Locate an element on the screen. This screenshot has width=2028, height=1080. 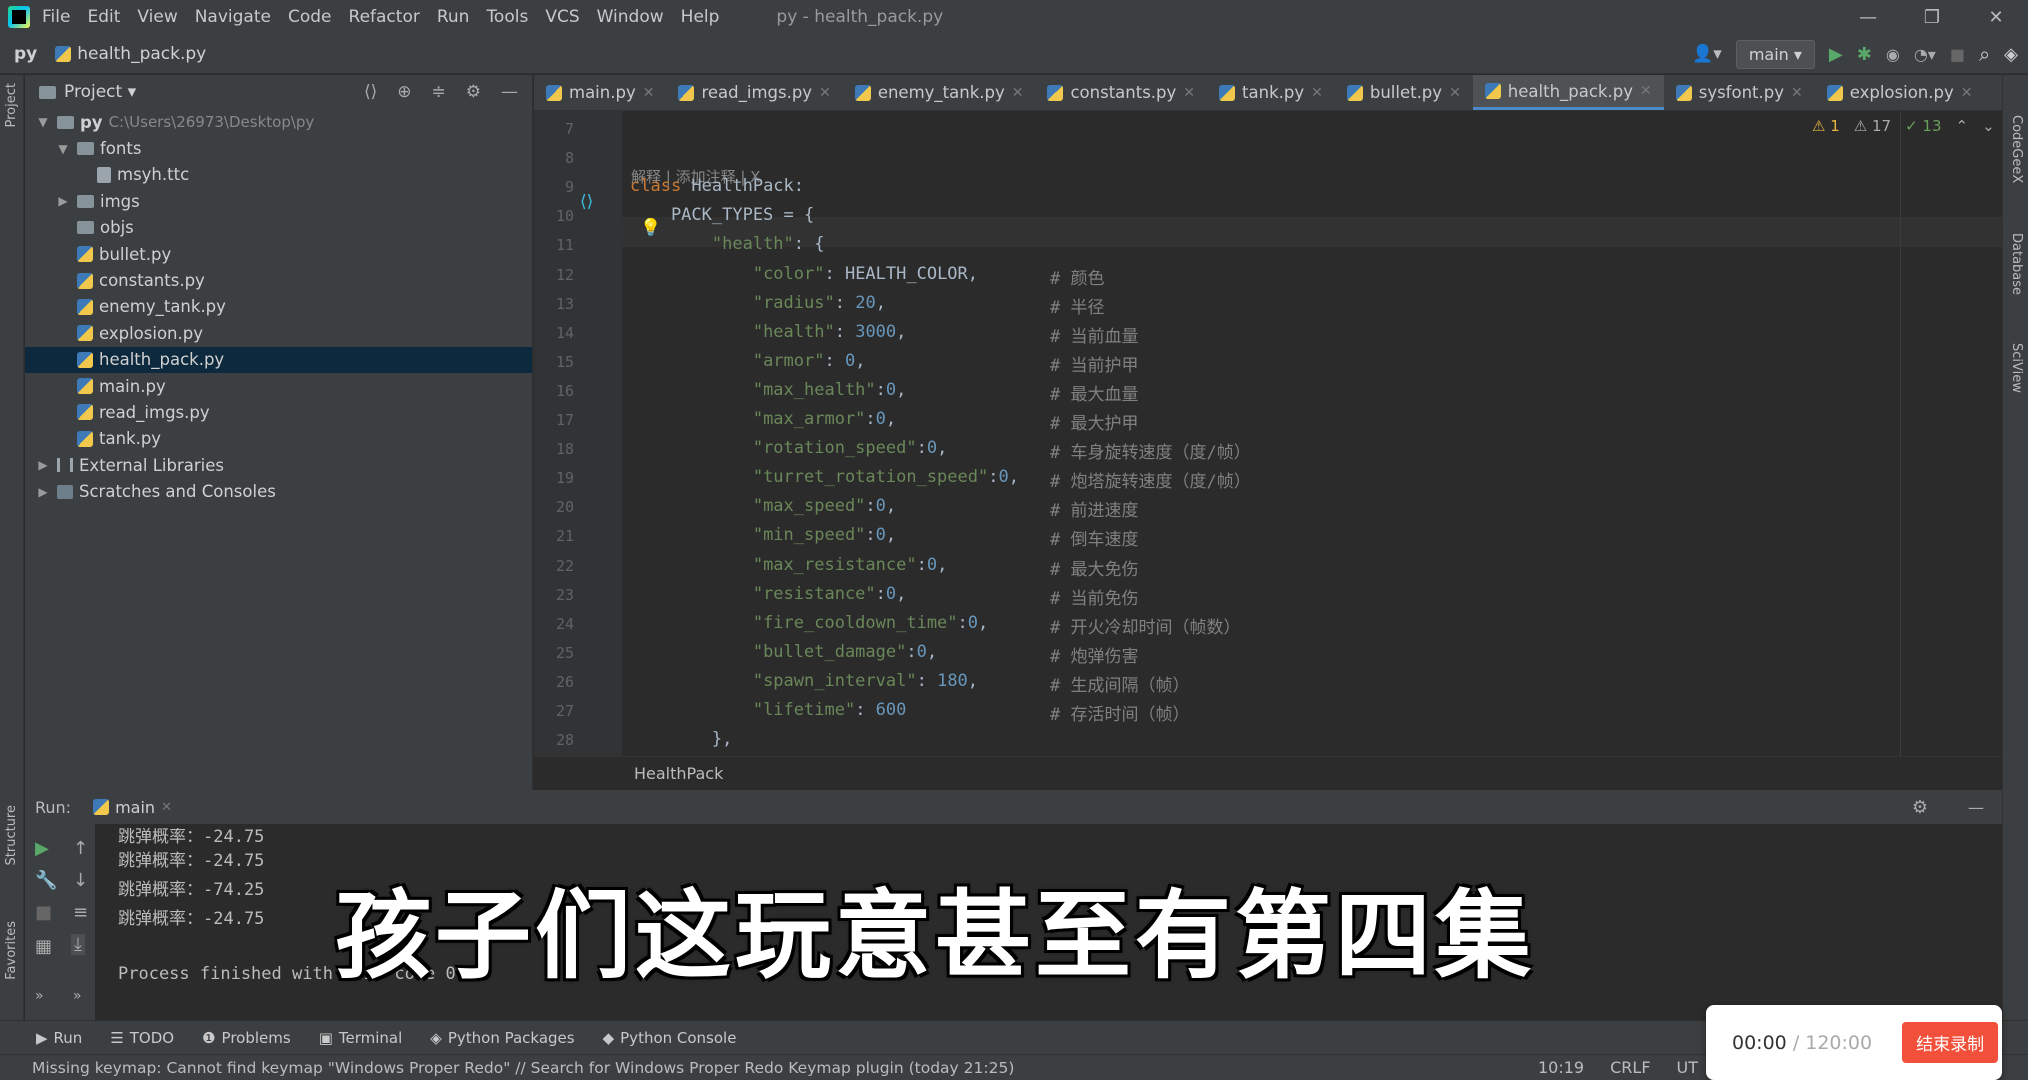
tree-item-imgs: ▶ imgs is located at coordinates (278, 201).